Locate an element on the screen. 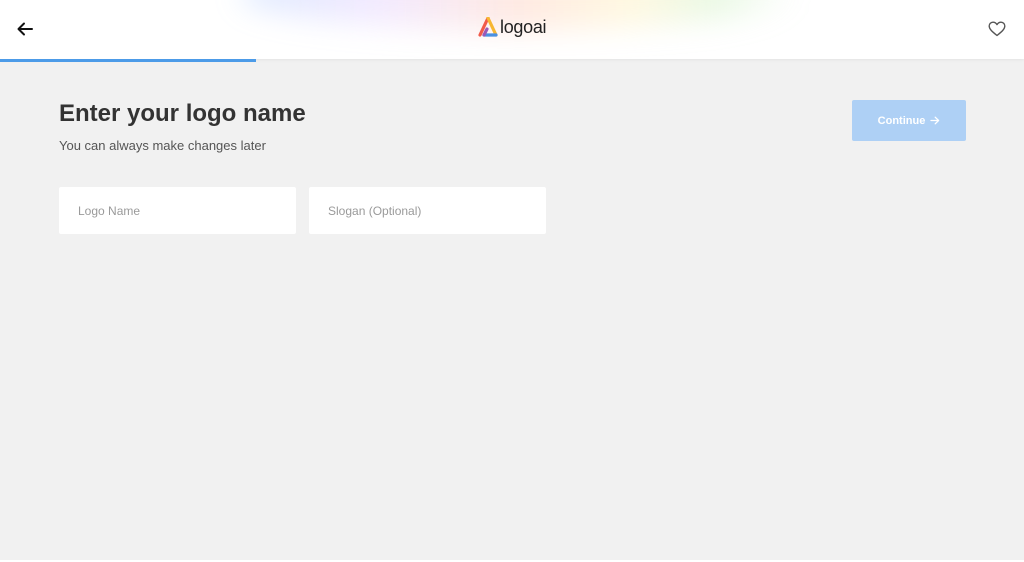 This screenshot has height=562, width=1024. continue-button: Continue is located at coordinates (909, 120).